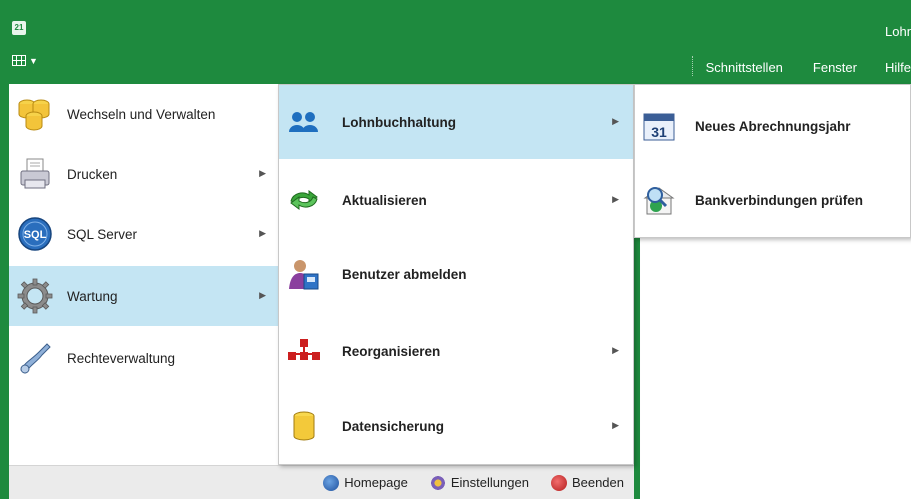 This screenshot has width=911, height=499. I want to click on sql-server-icon: SQL, so click(35, 234).